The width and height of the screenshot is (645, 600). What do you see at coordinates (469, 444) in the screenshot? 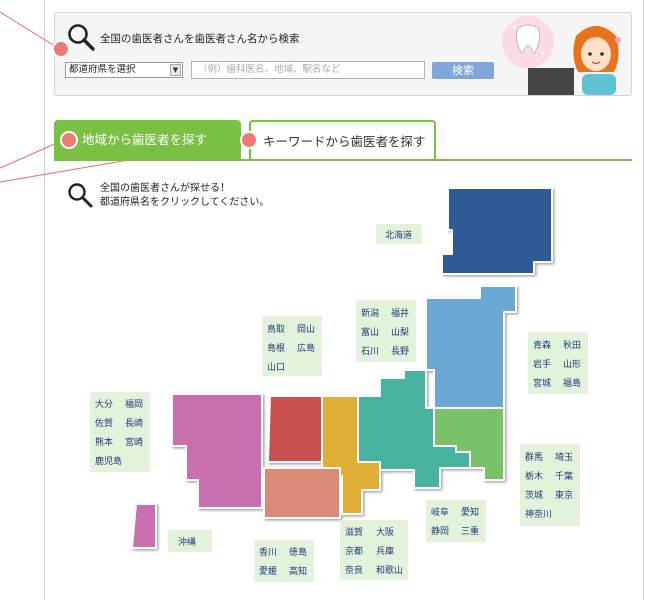
I see `map-region-kanto` at bounding box center [469, 444].